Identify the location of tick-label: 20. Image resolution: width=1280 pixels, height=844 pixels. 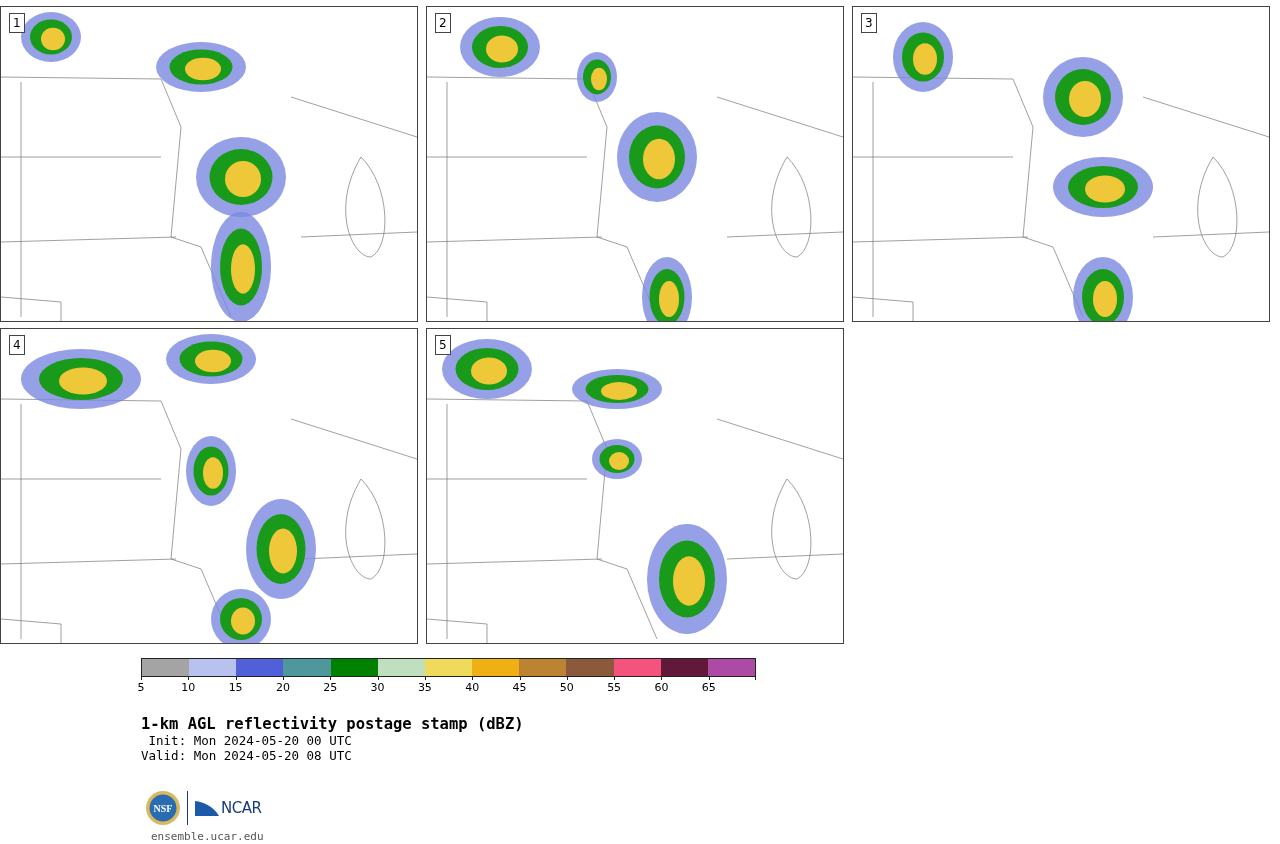
(282, 687).